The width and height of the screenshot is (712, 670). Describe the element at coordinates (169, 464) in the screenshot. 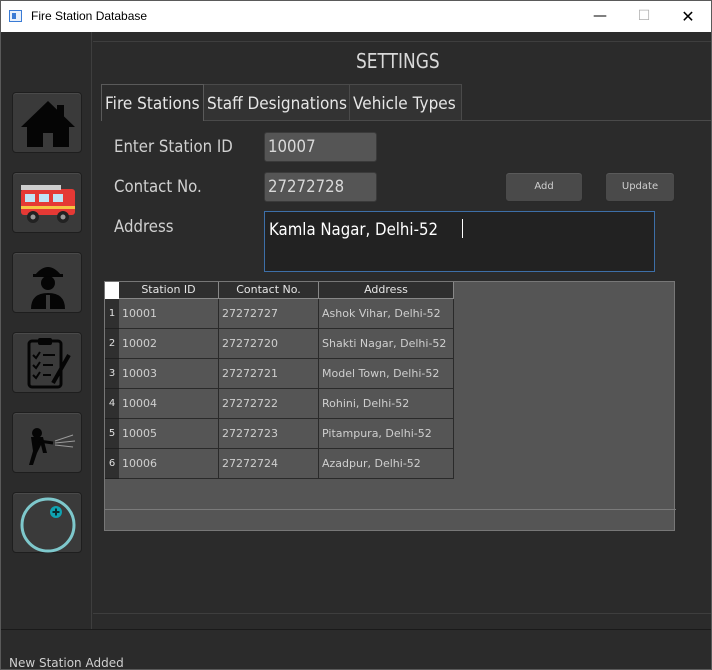

I see `cell-station-id: 10006` at that location.